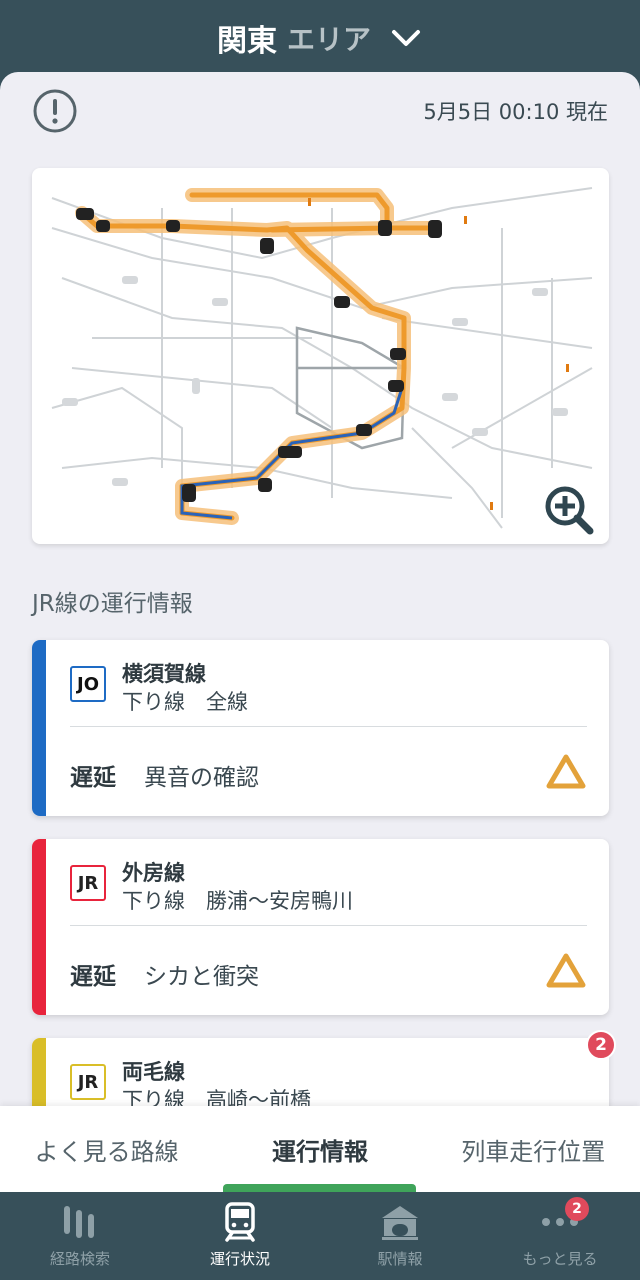  What do you see at coordinates (153, 873) in the screenshot?
I see `line-name: 外房線` at bounding box center [153, 873].